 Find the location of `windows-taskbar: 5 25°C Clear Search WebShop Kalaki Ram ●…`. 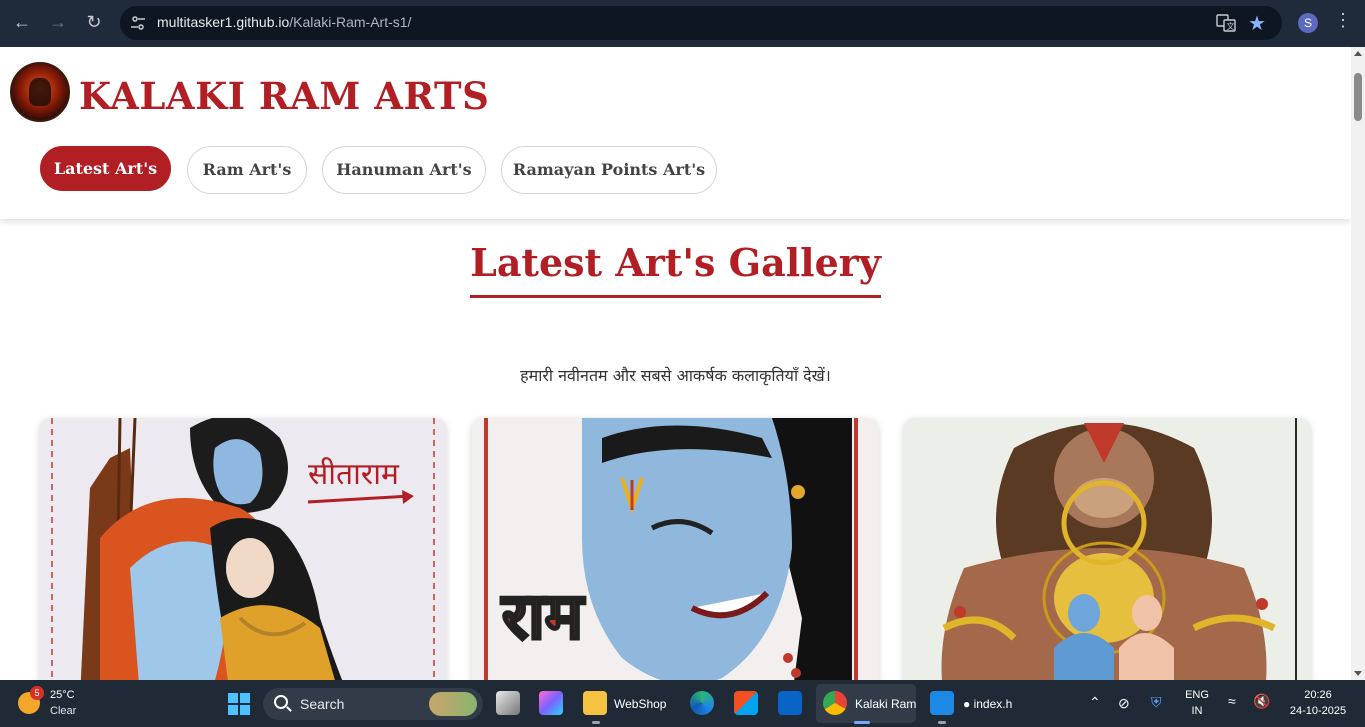

windows-taskbar: 5 25°C Clear Search WebShop Kalaki Ram ●… is located at coordinates (682, 703).